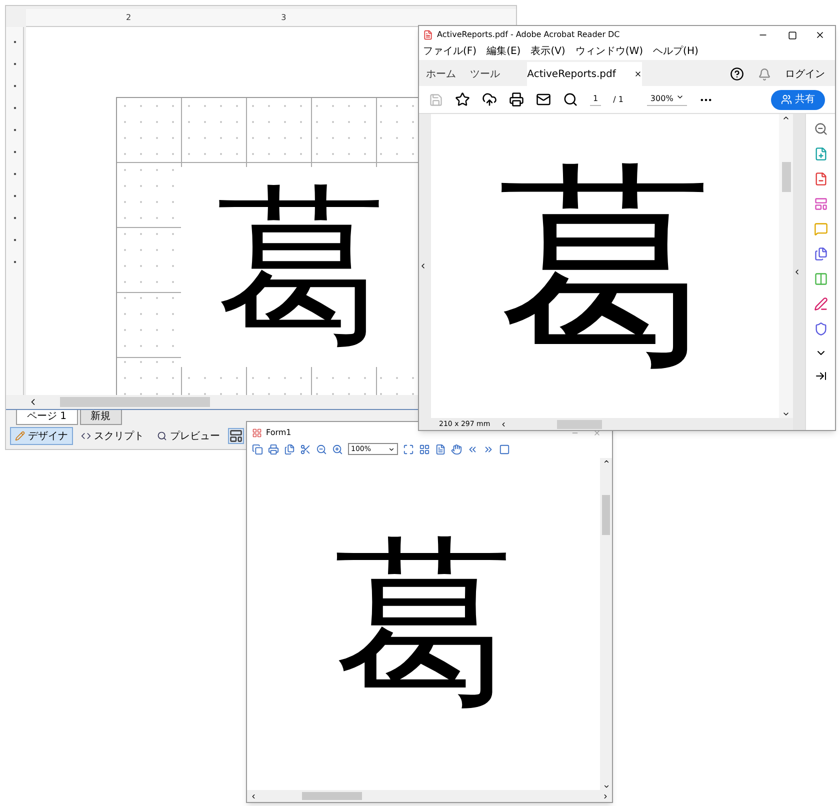  What do you see at coordinates (516, 99) in the screenshot?
I see `print-icon` at bounding box center [516, 99].